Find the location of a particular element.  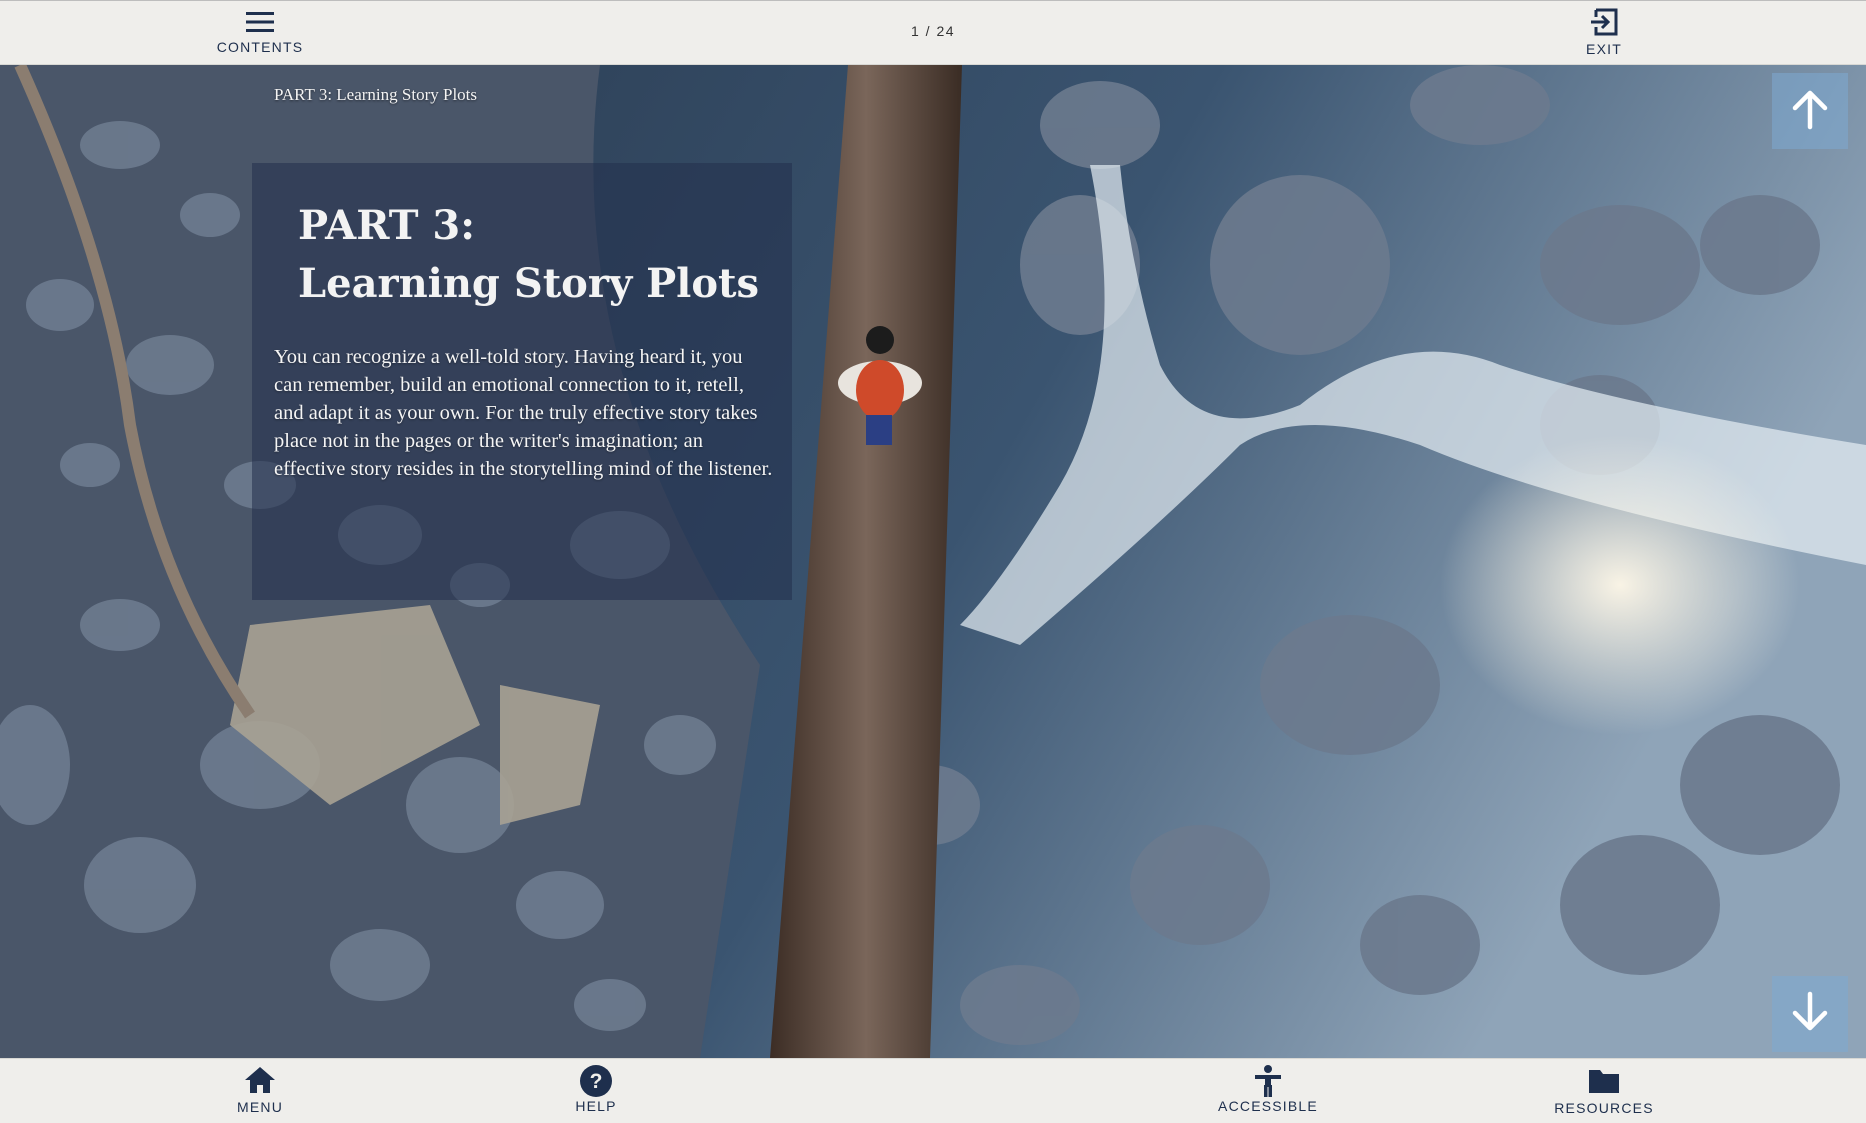

hamburger-icon is located at coordinates (260, 22).